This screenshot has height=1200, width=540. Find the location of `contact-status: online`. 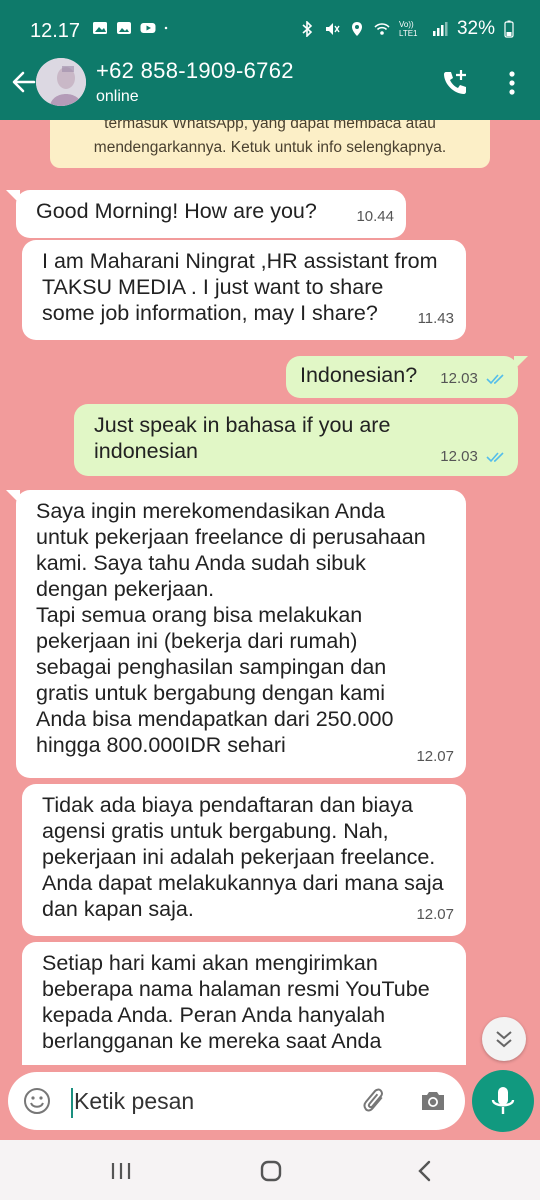

contact-status: online is located at coordinates (117, 96).